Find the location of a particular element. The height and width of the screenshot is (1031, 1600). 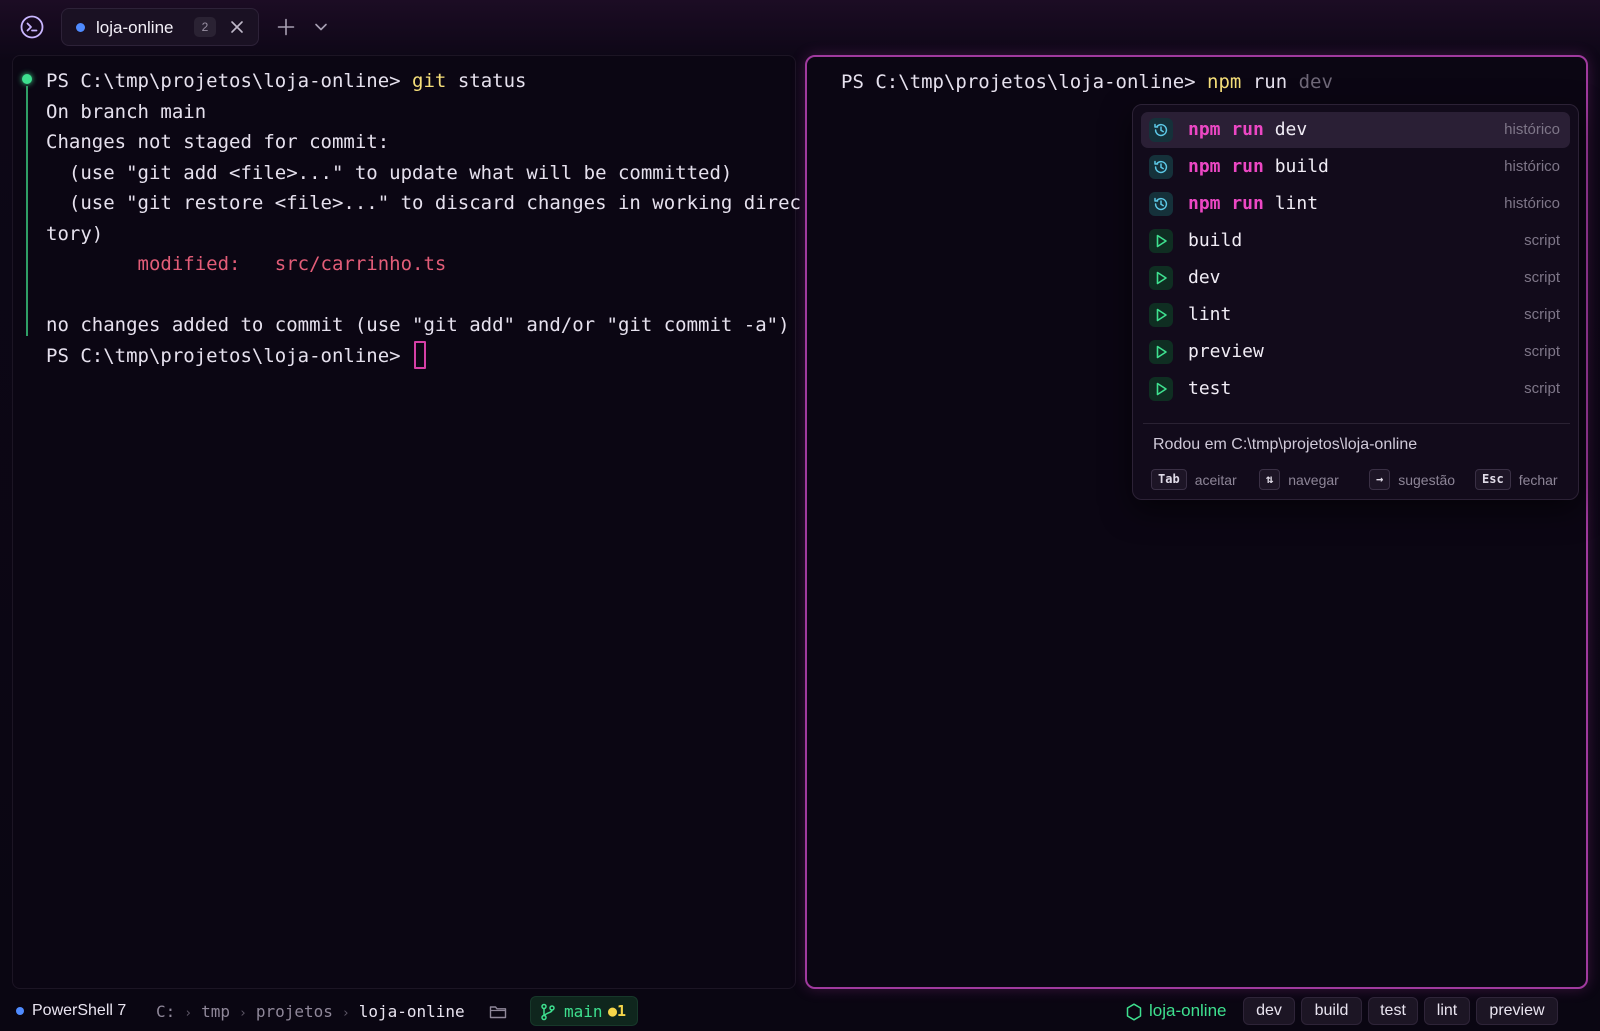

suggestion-item: preview script is located at coordinates (1355, 352).